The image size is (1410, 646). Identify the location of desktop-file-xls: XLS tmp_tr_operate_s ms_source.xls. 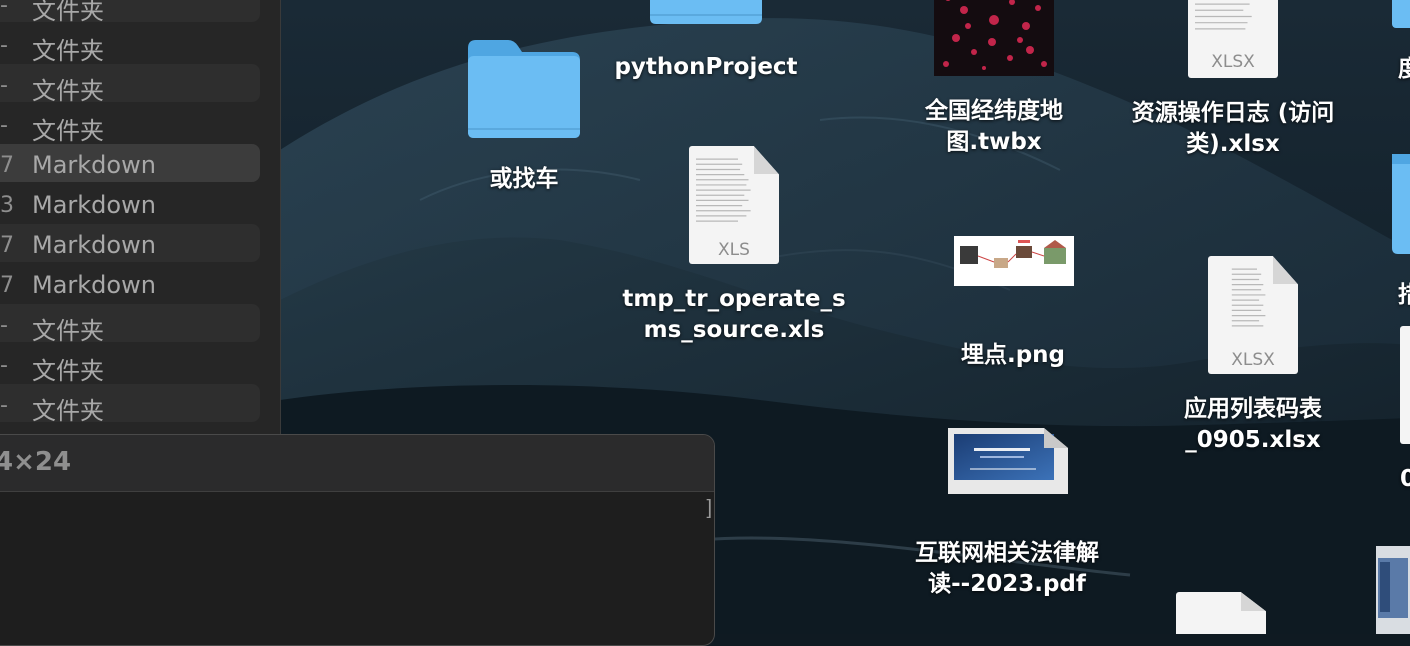
(734, 249).